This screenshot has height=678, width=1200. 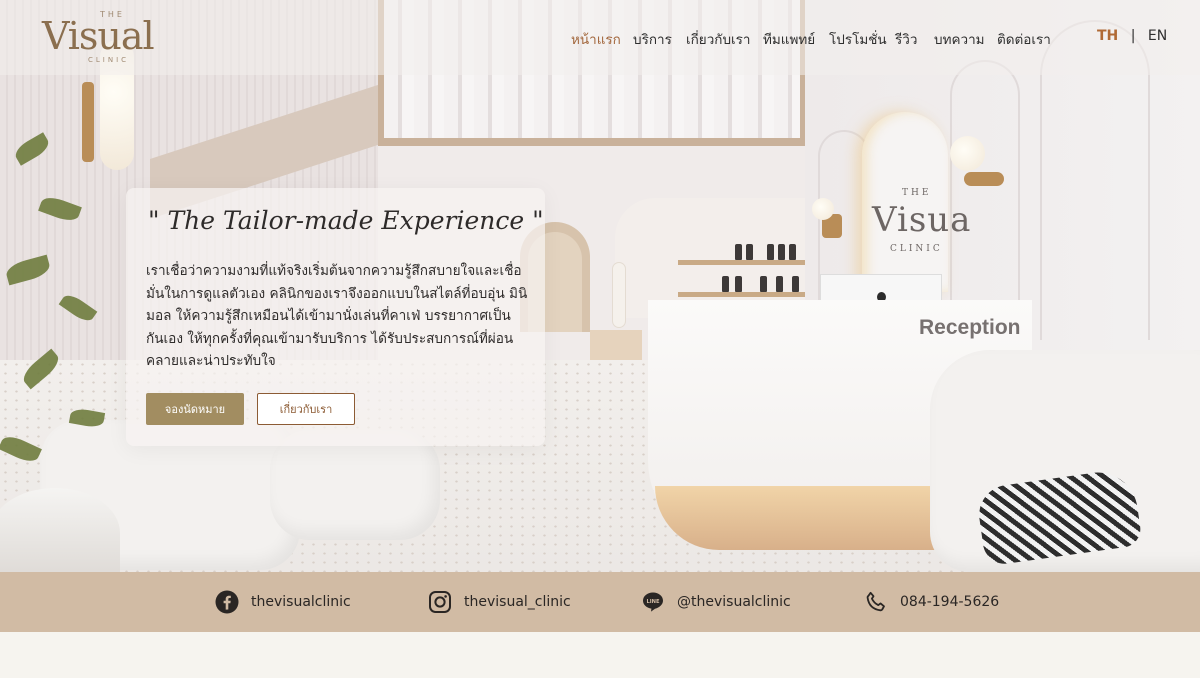 I want to click on line-link: LINE @thevisualclinic, so click(x=716, y=602).